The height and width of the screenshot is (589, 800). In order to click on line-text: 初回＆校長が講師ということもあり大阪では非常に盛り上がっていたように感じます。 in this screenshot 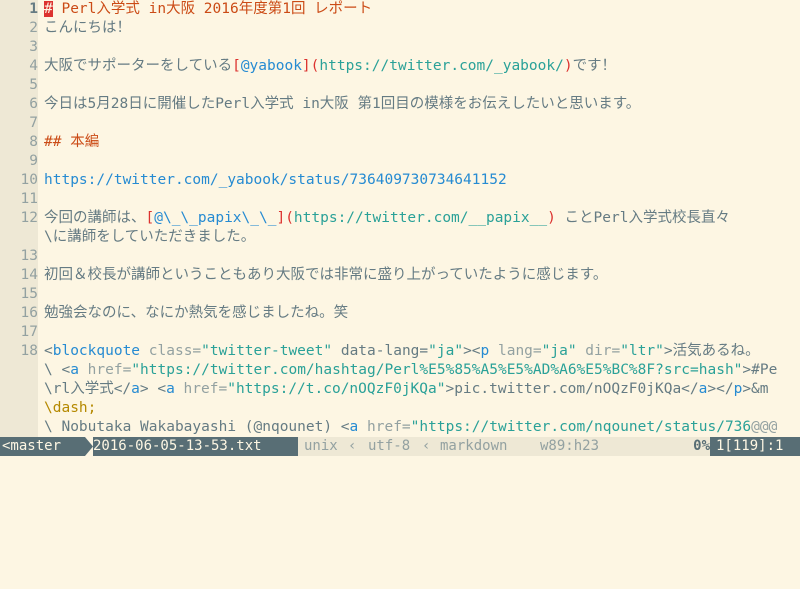, I will do `click(325, 275)`.